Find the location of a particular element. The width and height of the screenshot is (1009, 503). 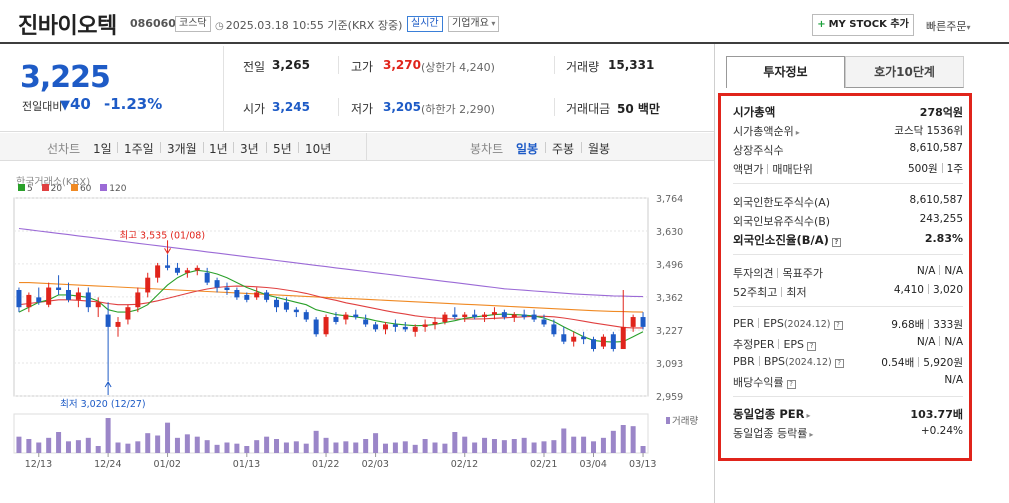

shares-label: 상장주식수 is located at coordinates (758, 150).